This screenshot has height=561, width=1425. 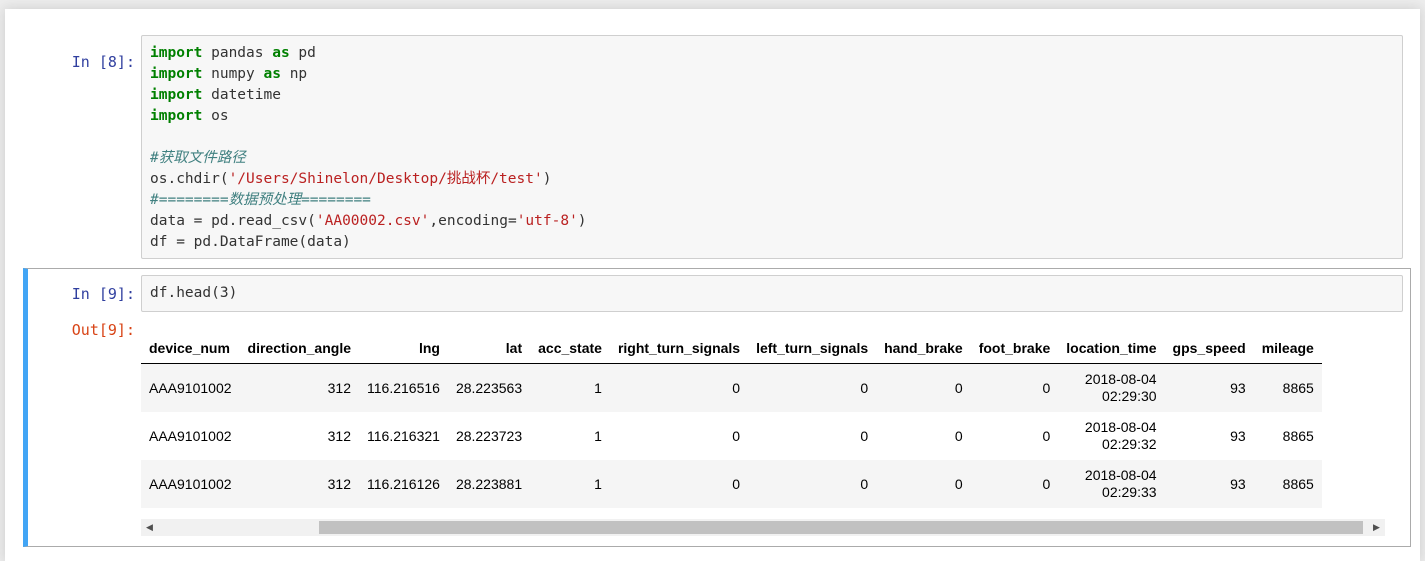 What do you see at coordinates (679, 348) in the screenshot?
I see `column-header-right-turn-signals: right_turn_signals` at bounding box center [679, 348].